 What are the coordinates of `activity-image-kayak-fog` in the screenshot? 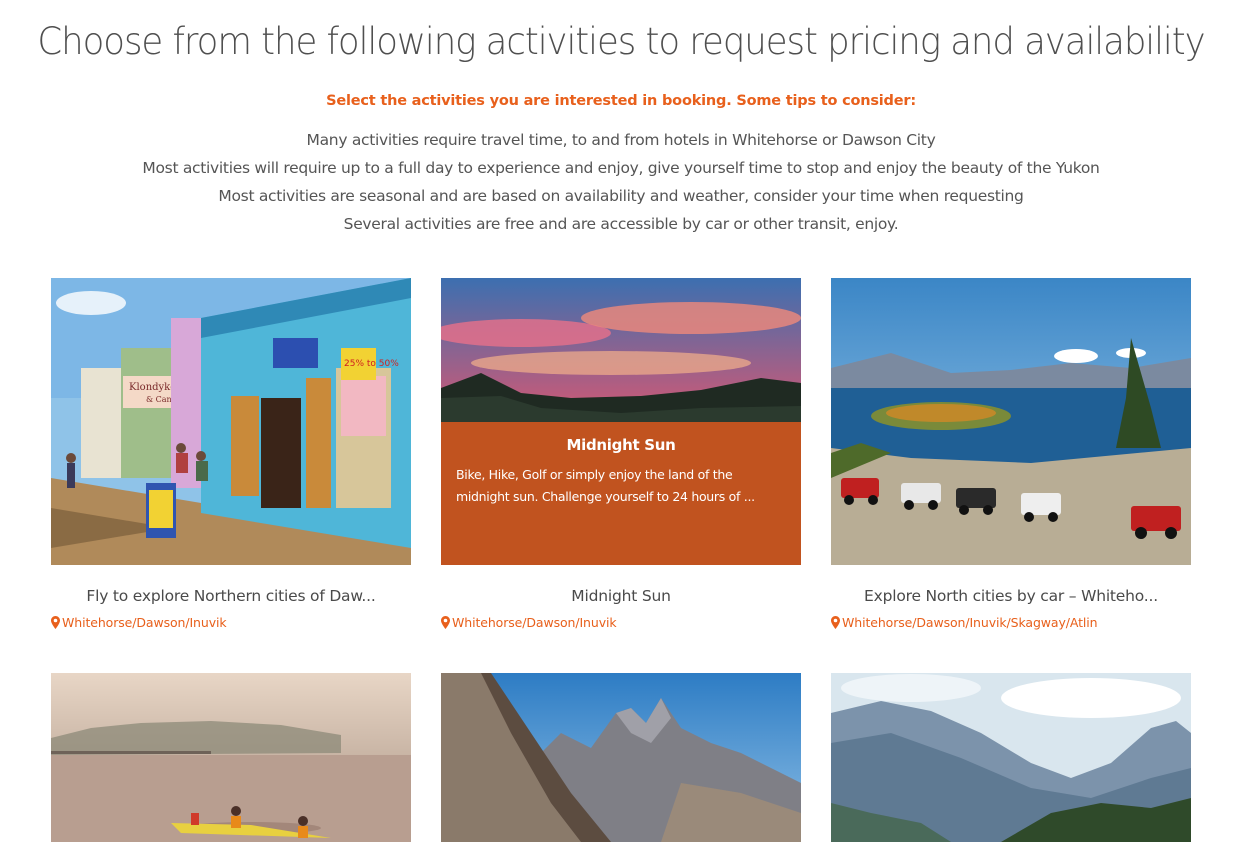 It's located at (231, 757).